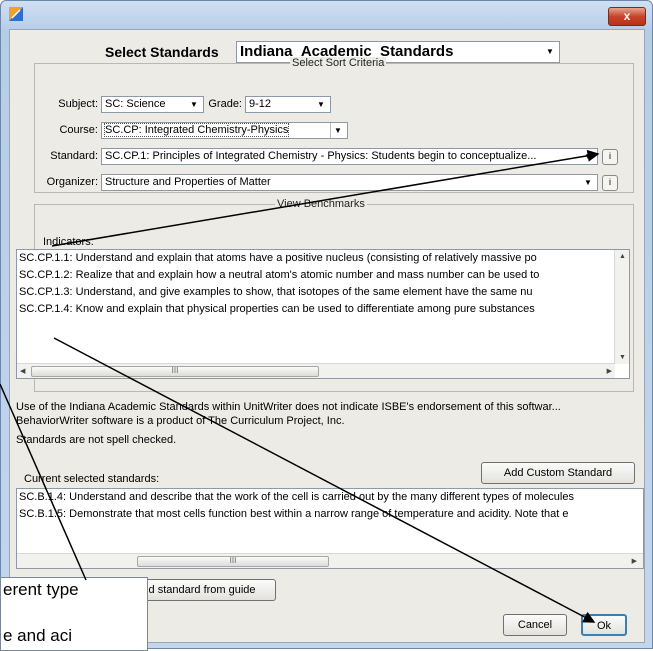 This screenshot has width=653, height=651. What do you see at coordinates (43, 482) in the screenshot?
I see `arrow-to-remove-button` at bounding box center [43, 482].